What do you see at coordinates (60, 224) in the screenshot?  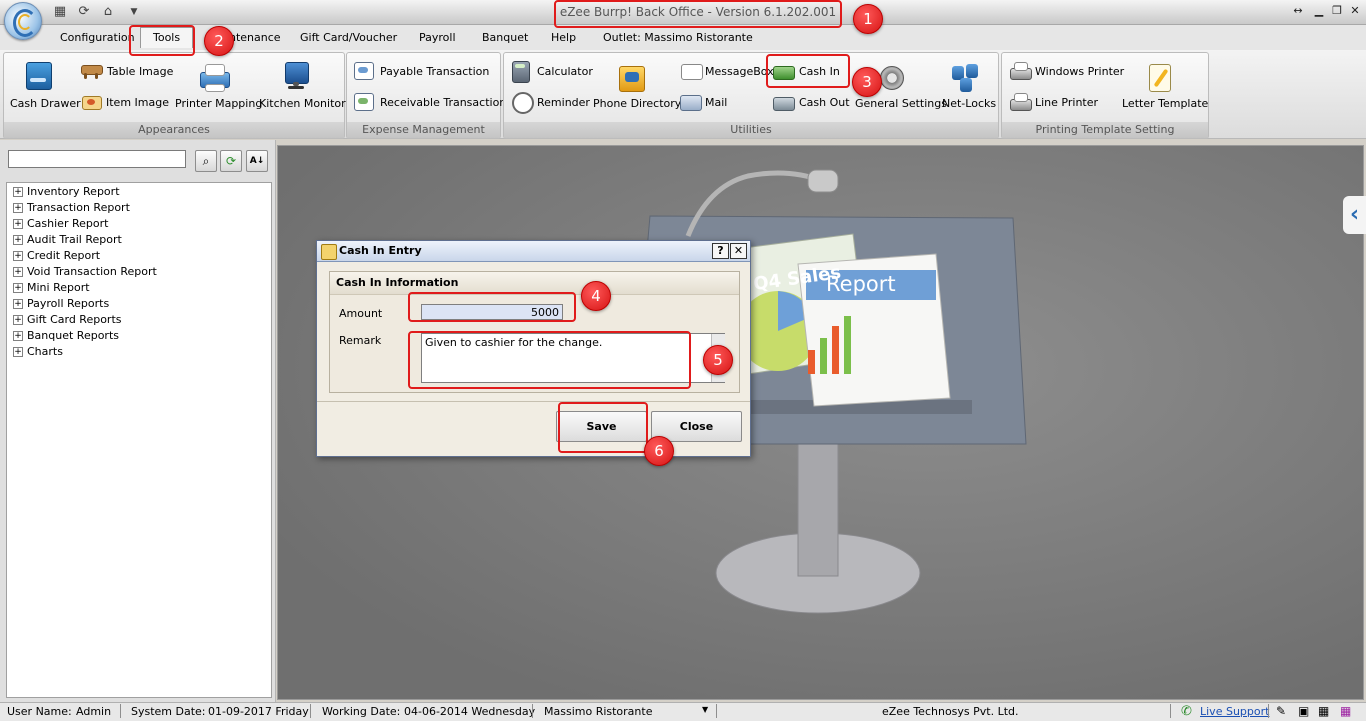 I see `tree-item-cashier-report: + Cashier Report` at bounding box center [60, 224].